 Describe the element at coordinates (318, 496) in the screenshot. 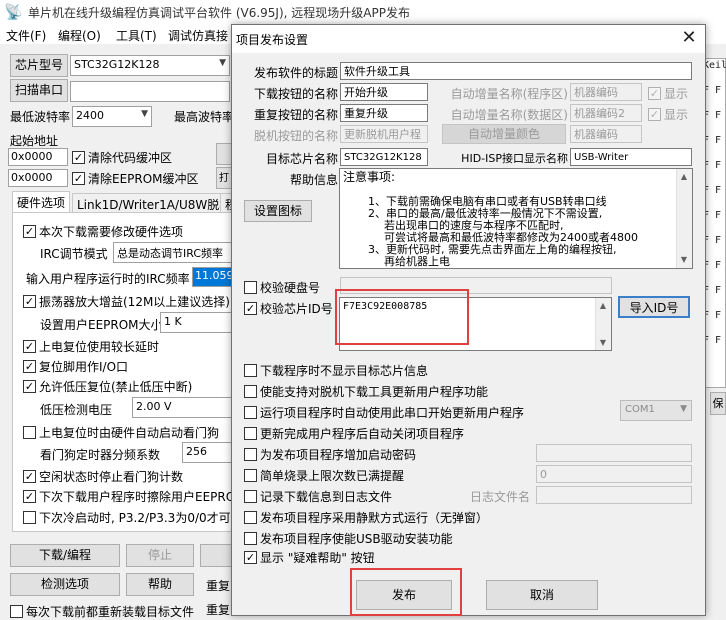

I see `option-log-file: 记录下载信息到日志文件` at that location.